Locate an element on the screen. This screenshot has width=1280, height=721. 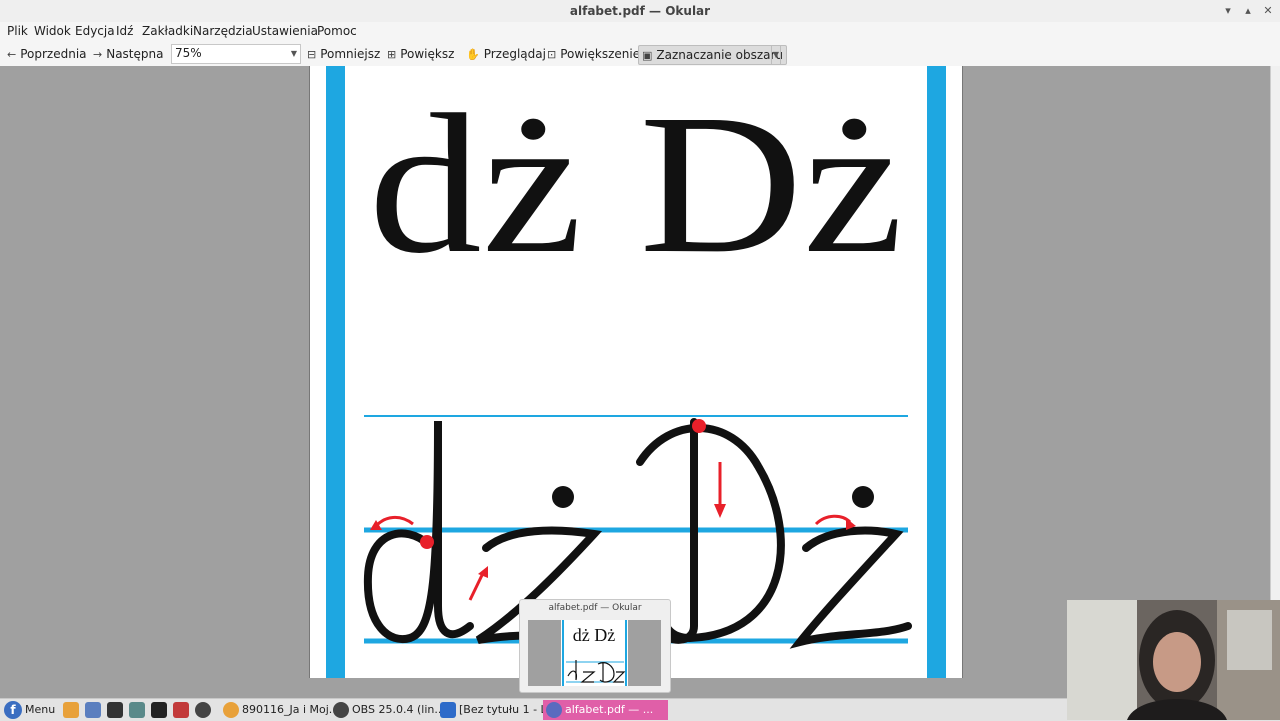
okular-icon is located at coordinates (554, 710).